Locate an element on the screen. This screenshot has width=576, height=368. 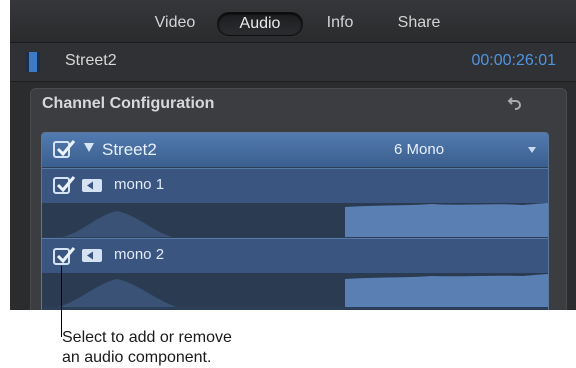
group-checkbox is located at coordinates (64, 149).